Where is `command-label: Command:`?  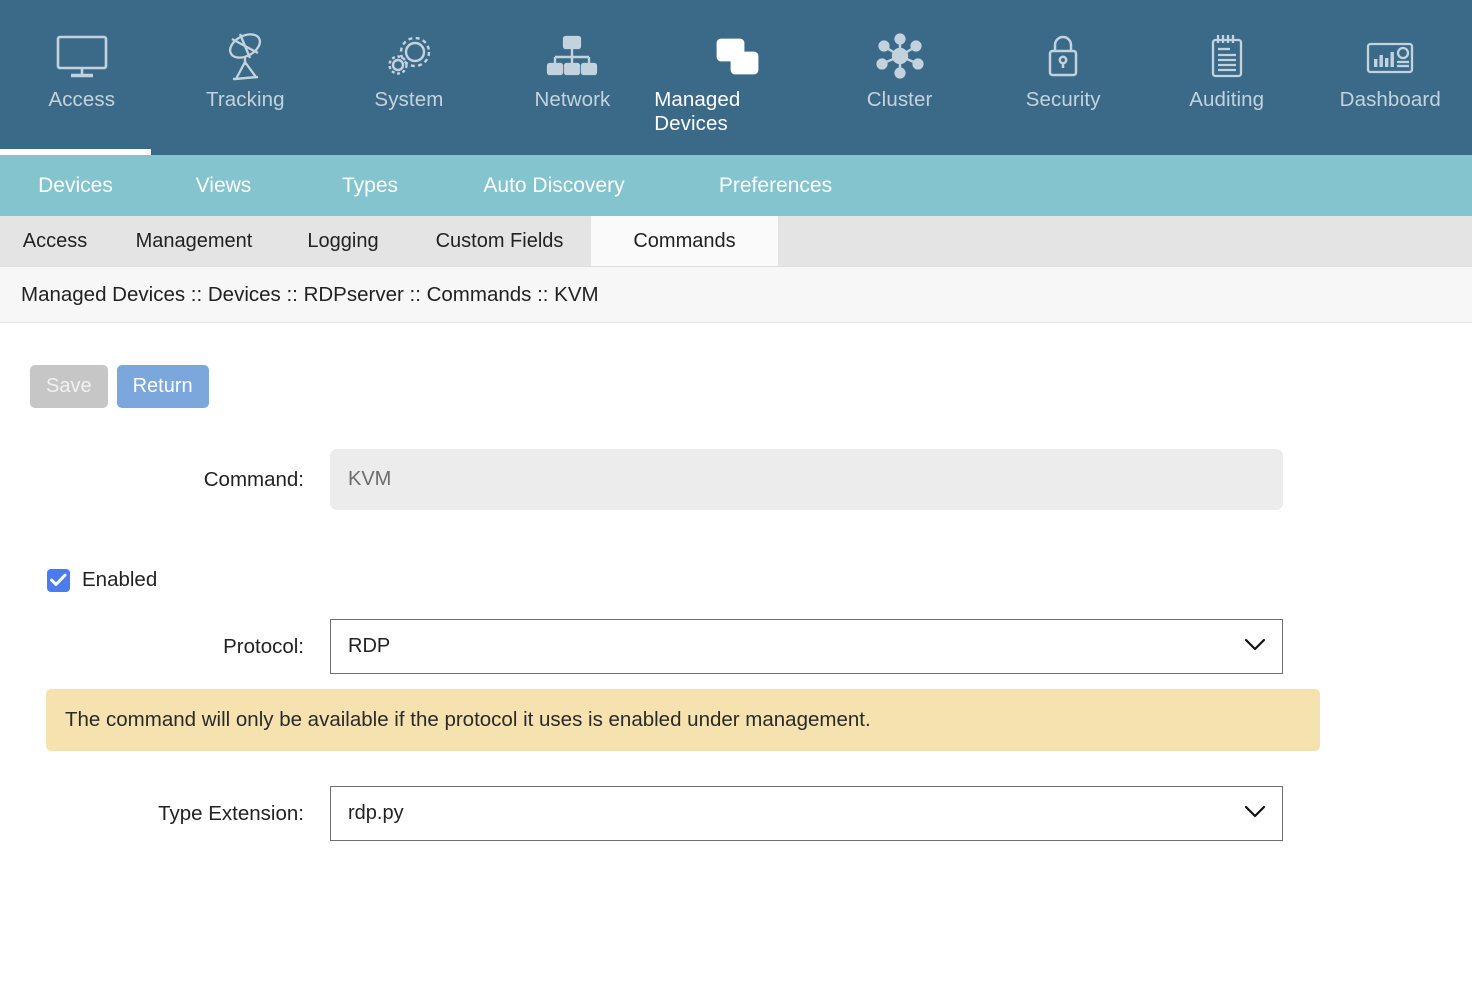
command-label: Command: is located at coordinates (253, 479).